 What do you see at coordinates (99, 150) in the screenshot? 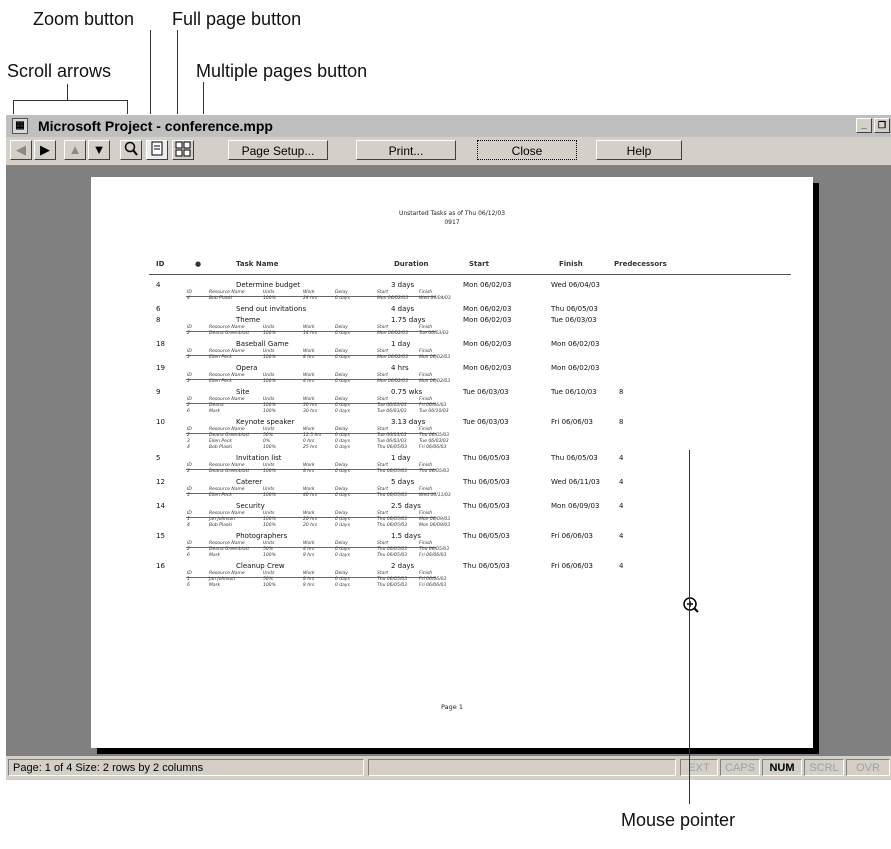
I see `scroll-down-icon: ▼` at bounding box center [99, 150].